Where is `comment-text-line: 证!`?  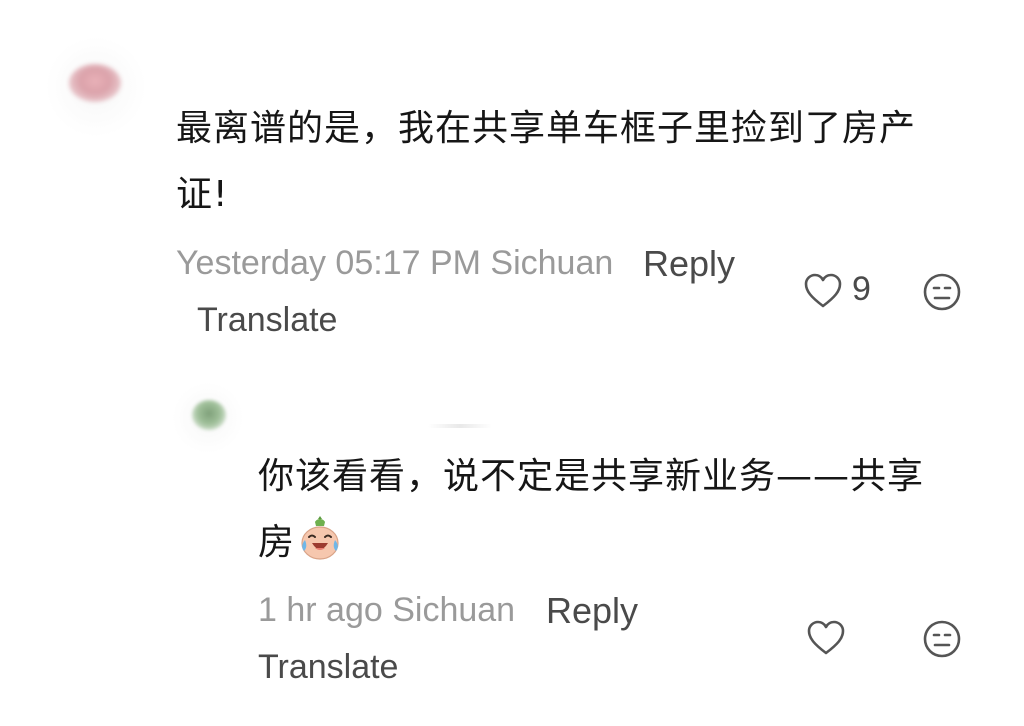 comment-text-line: 证! is located at coordinates (202, 194).